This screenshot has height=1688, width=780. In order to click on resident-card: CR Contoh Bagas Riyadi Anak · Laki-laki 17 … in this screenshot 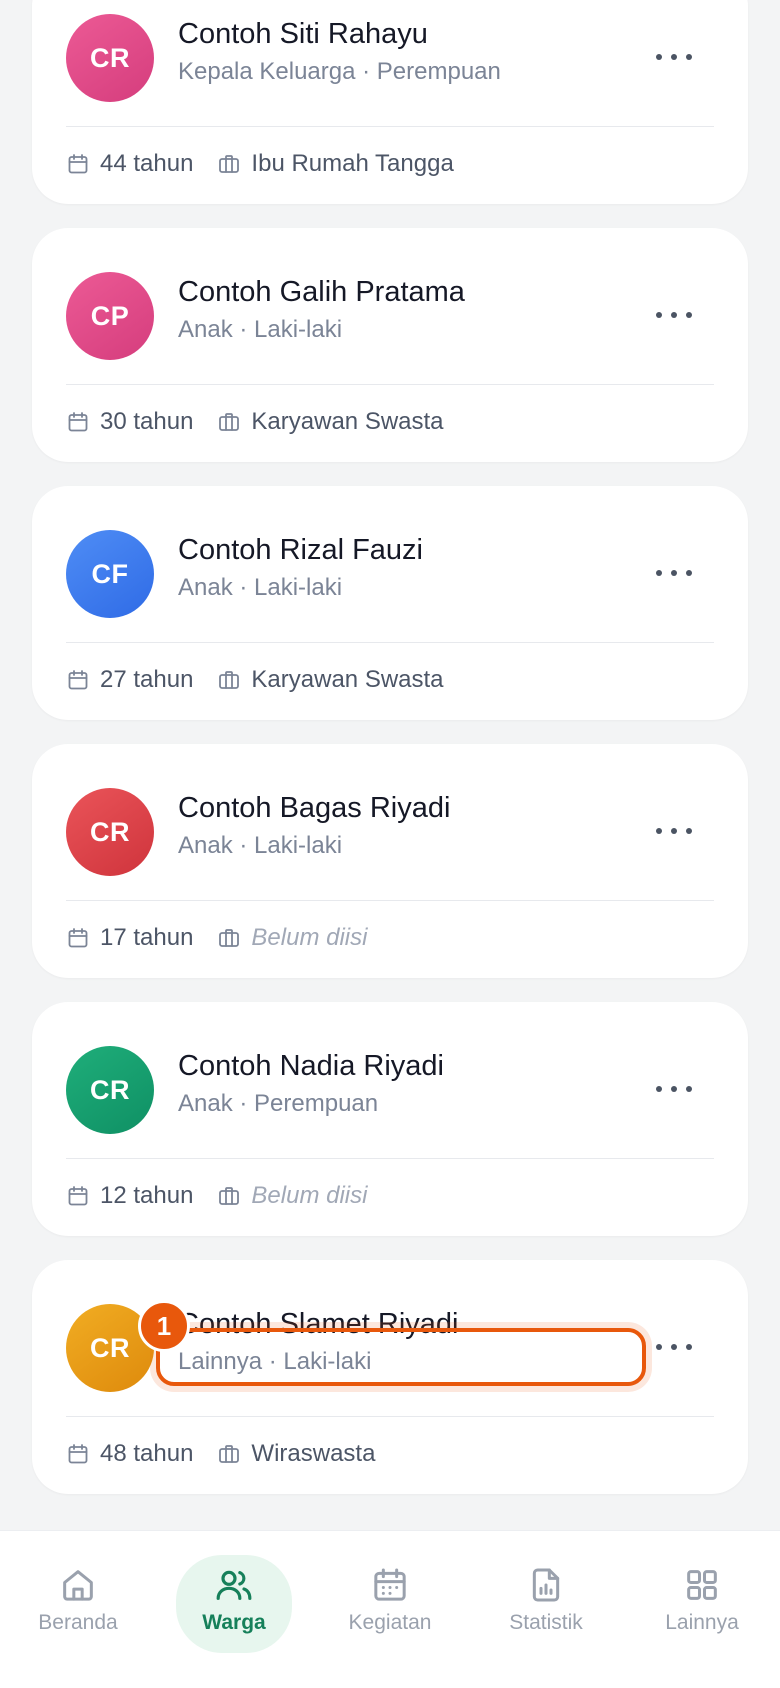, I will do `click(390, 861)`.